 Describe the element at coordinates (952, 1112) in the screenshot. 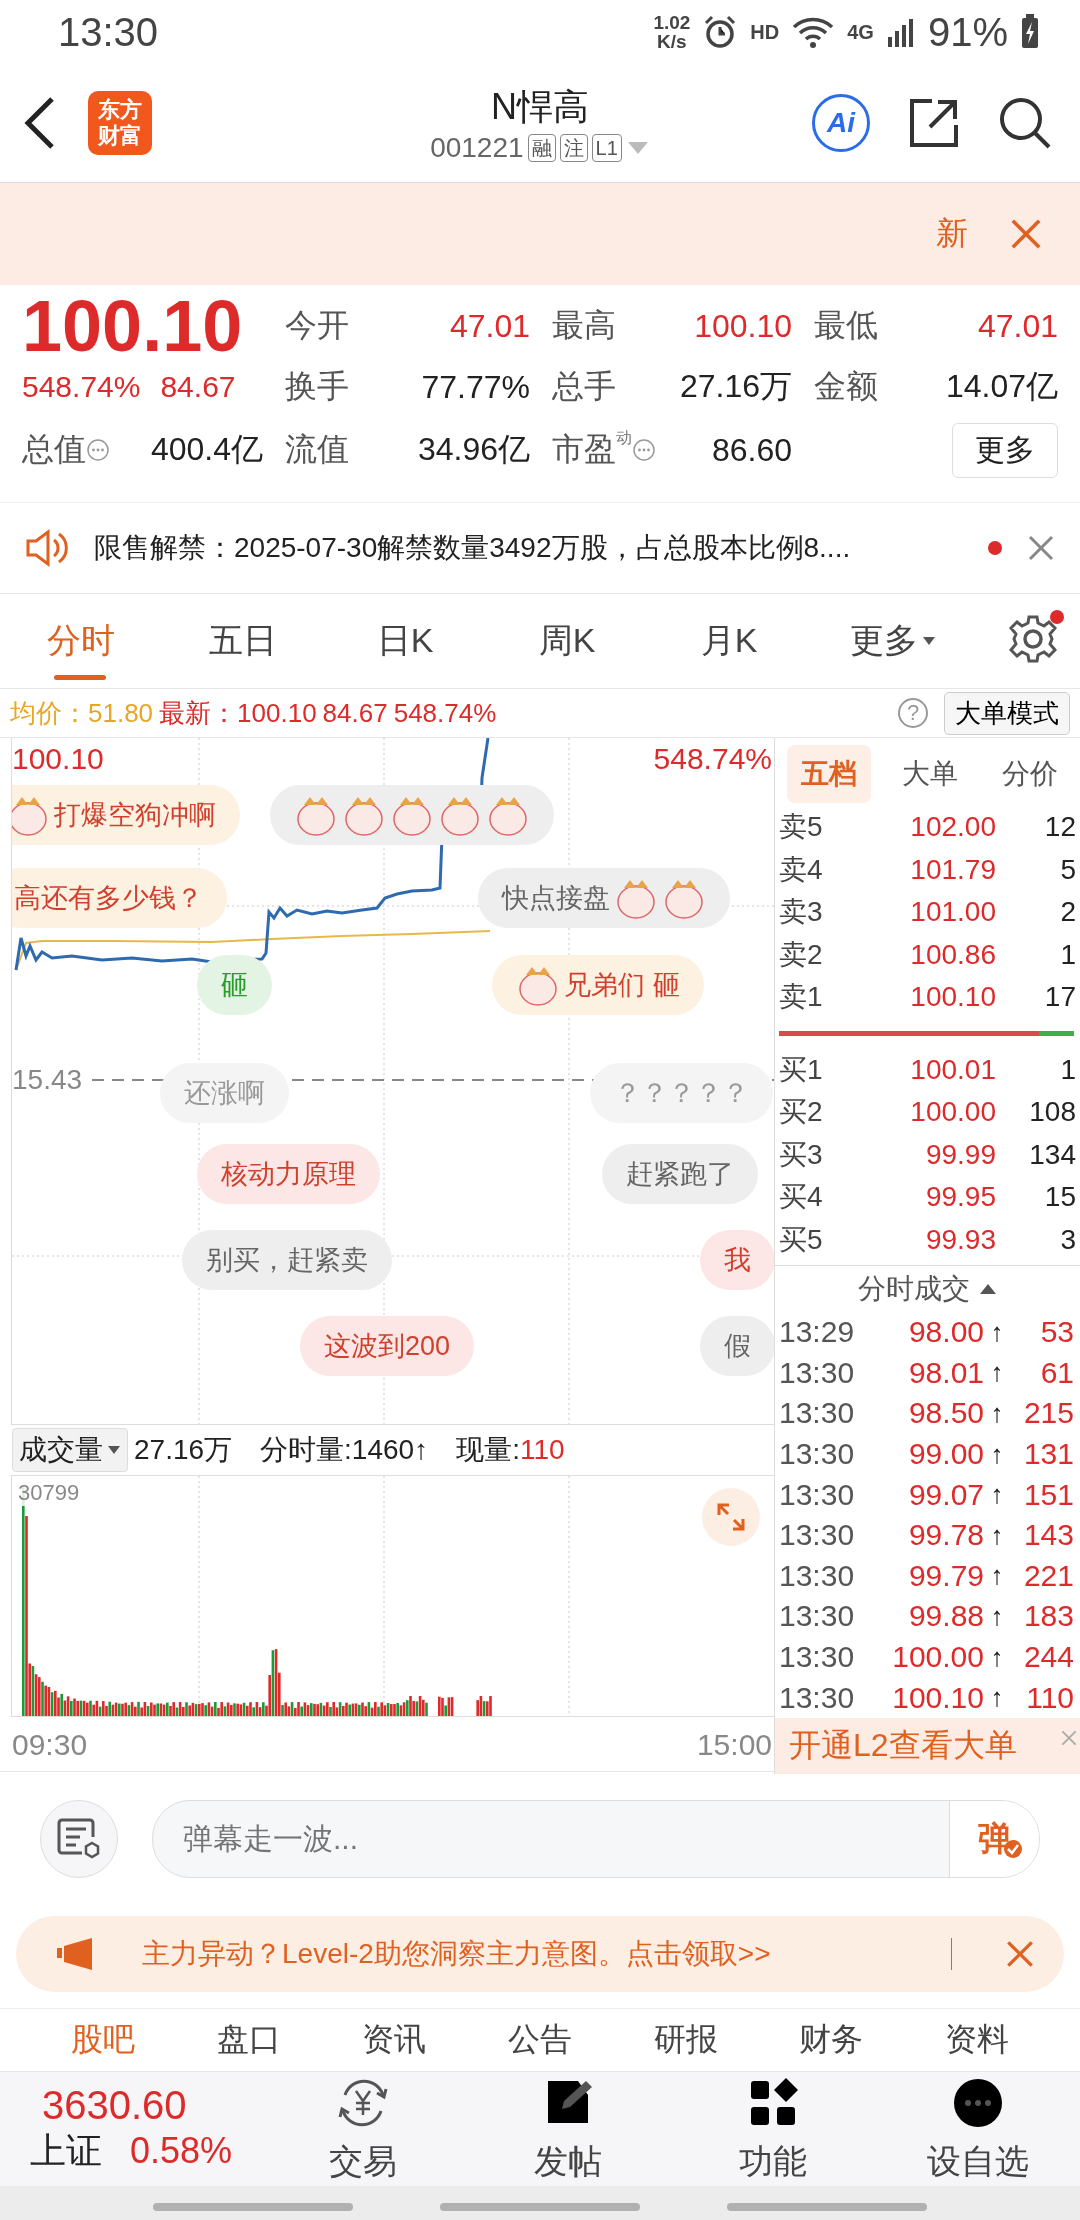

I see `level-price: 100.00` at that location.